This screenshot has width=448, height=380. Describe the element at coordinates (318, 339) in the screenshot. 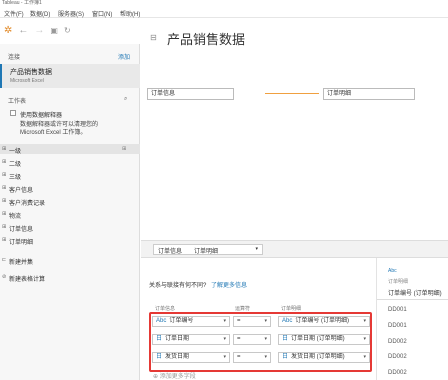

I see `right-field-value: 订单日期 (订单明细)` at that location.